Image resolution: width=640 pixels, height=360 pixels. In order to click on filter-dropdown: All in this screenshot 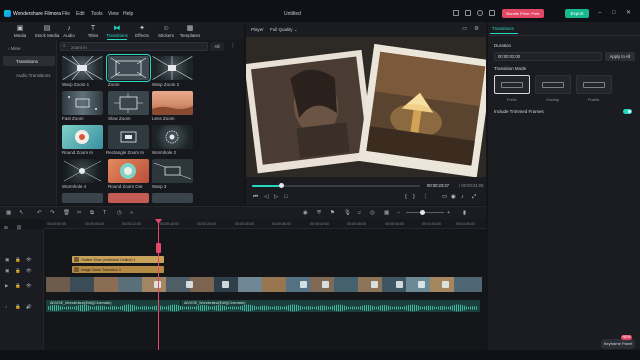, I will do `click(217, 46)`.